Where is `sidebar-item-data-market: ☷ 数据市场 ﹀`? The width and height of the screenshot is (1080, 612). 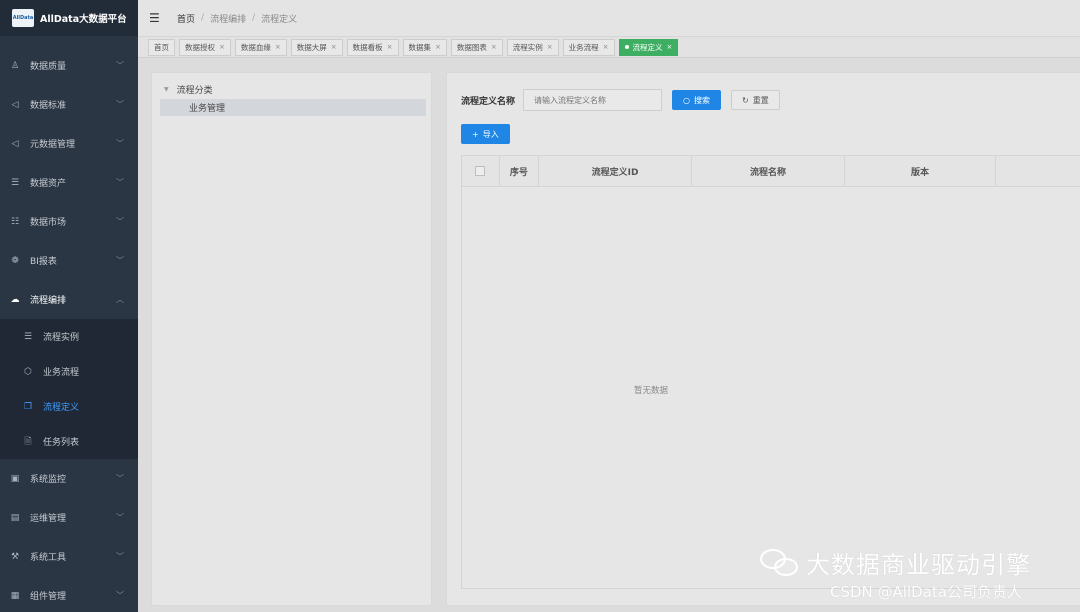 sidebar-item-data-market: ☷ 数据市场 ﹀ is located at coordinates (69, 221).